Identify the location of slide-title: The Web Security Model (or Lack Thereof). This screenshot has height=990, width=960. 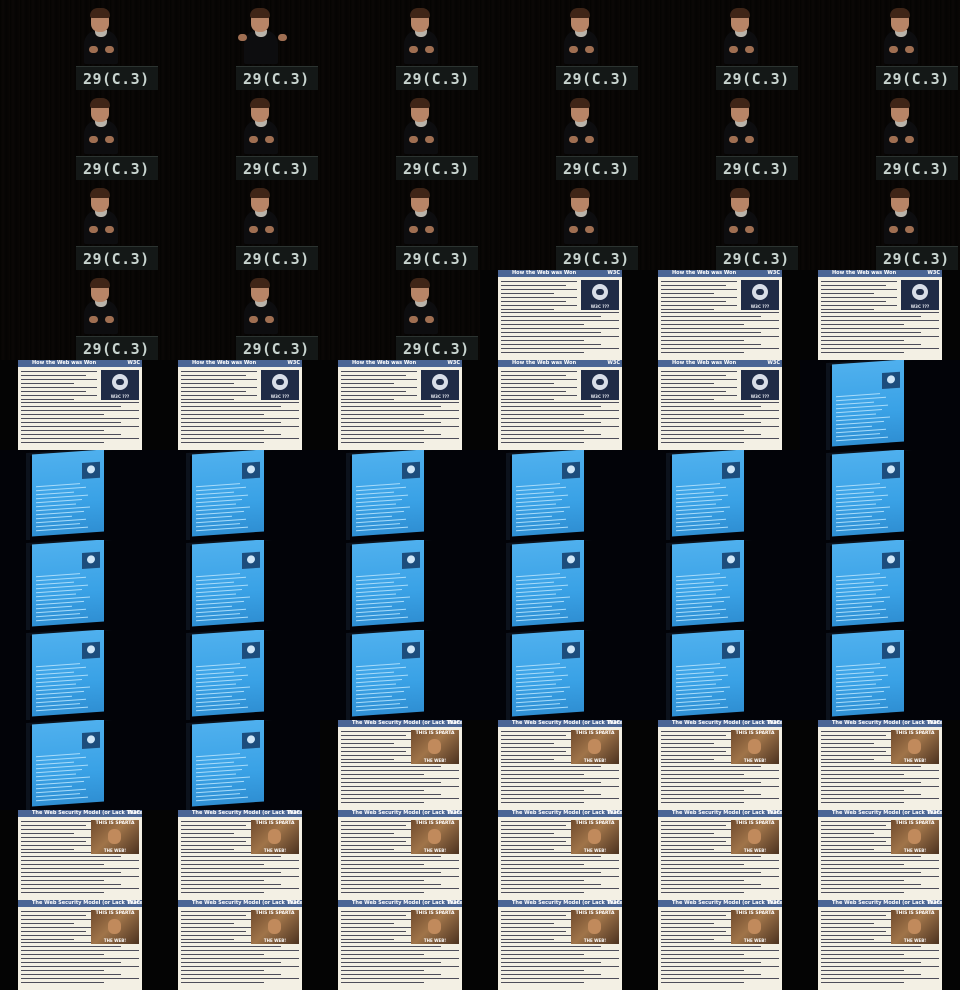
(887, 813).